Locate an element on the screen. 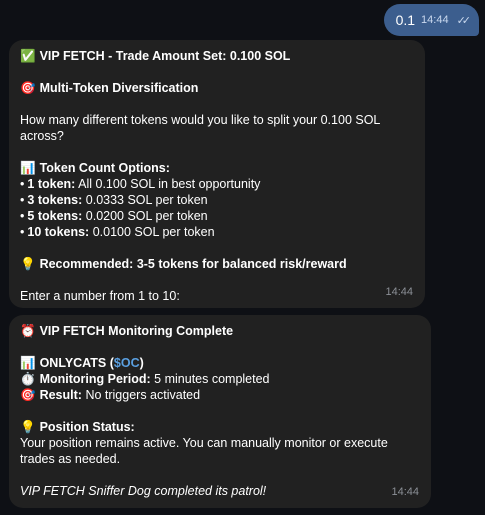  outgoing-message-time: 14:44 is located at coordinates (435, 20).